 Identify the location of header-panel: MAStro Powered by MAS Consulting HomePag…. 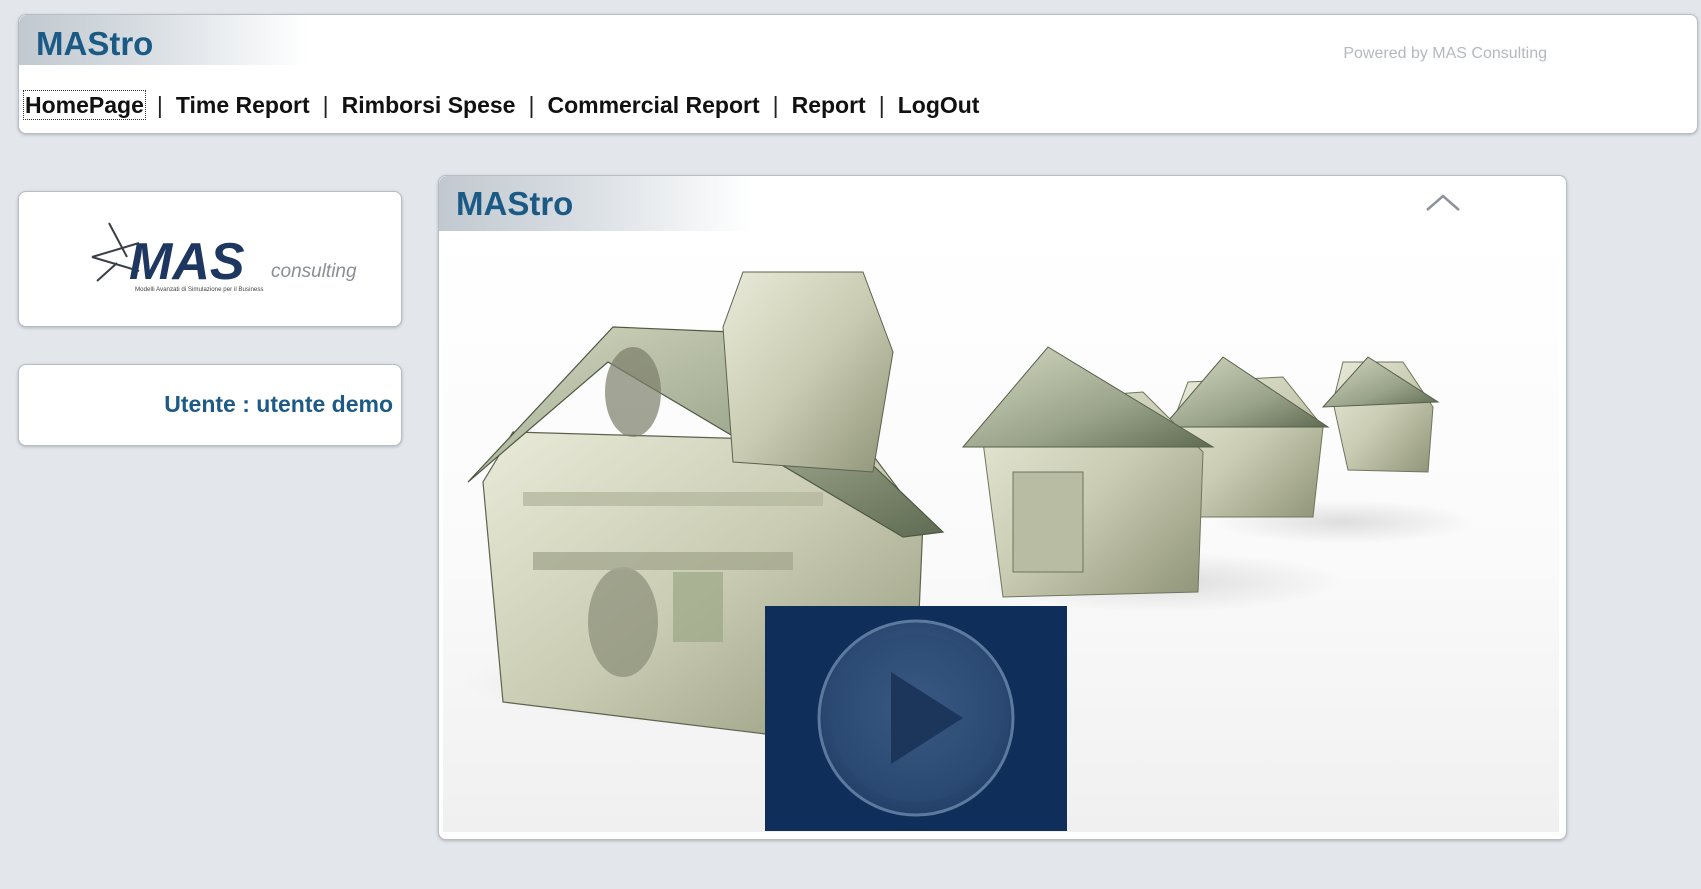
(858, 74).